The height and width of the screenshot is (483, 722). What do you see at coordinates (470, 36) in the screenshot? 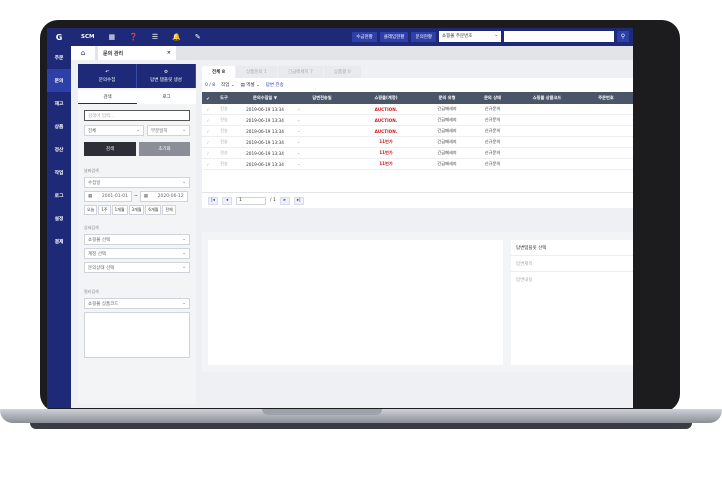
I see `search-type-select: 쇼핑몰 주문번호 ⌄` at bounding box center [470, 36].